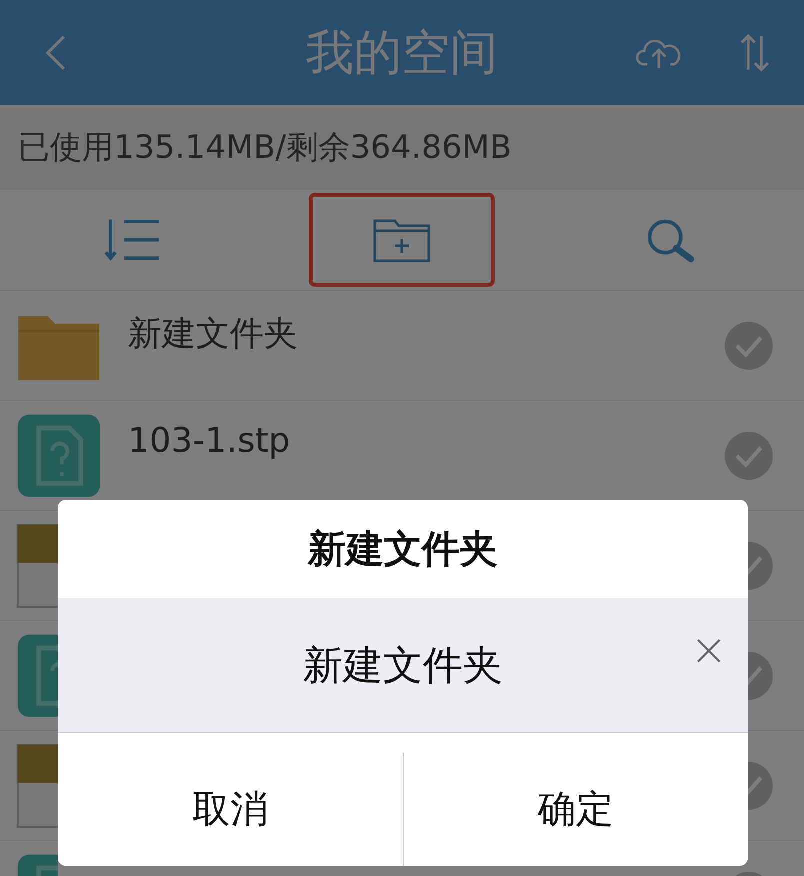 The height and width of the screenshot is (876, 804). I want to click on file-name: 新建文件夹, so click(213, 334).